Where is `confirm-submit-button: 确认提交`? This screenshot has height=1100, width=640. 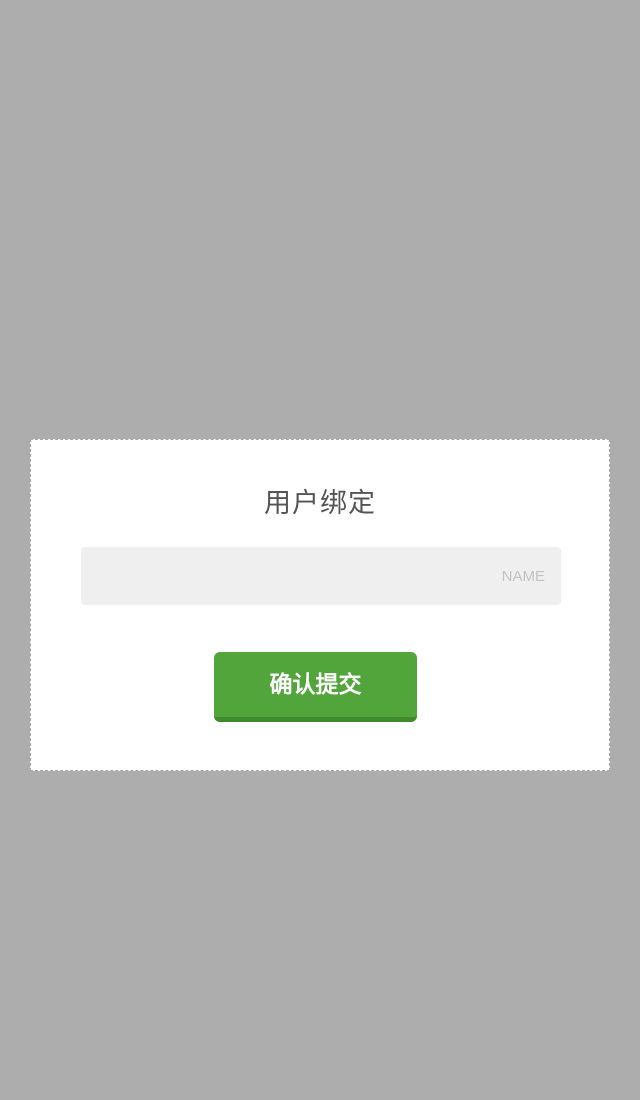 confirm-submit-button: 确认提交 is located at coordinates (315, 687).